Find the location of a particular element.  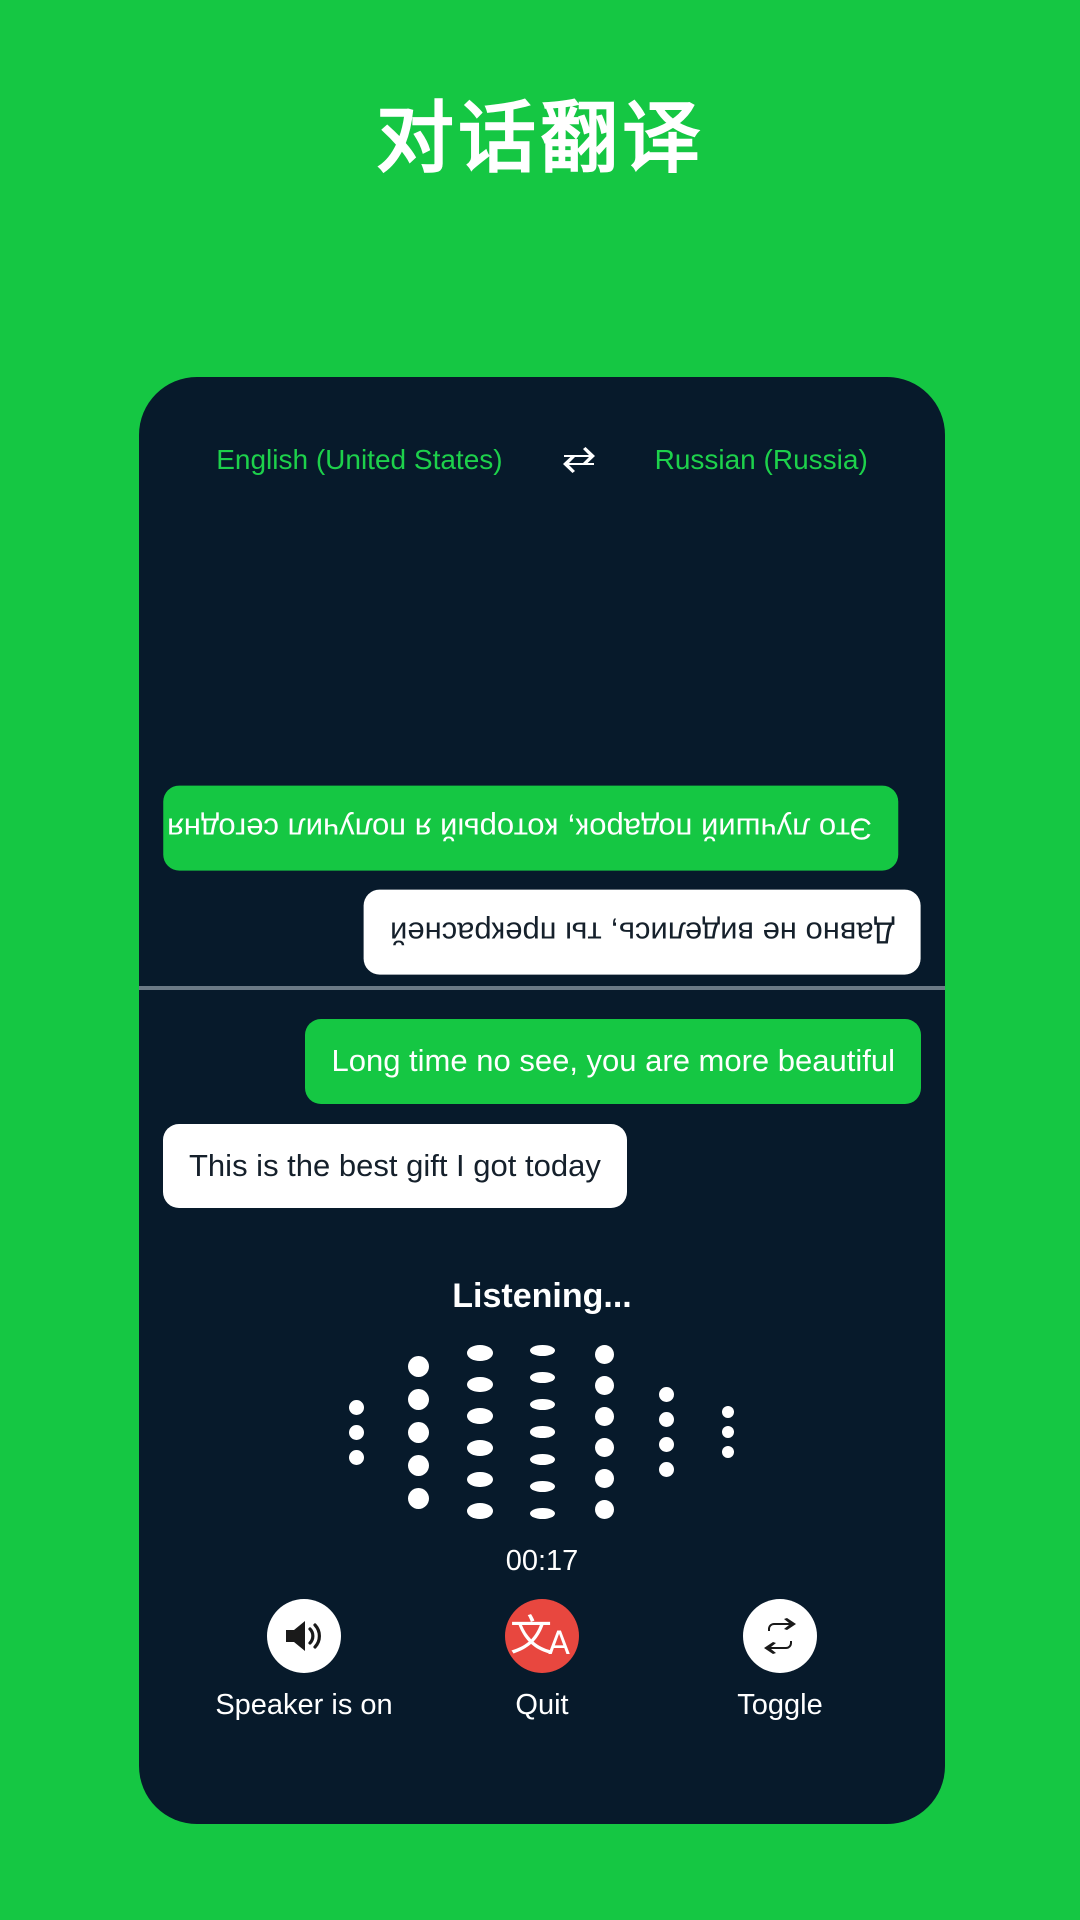

message-bubble-local-1: Long time no see, you are more beautiful is located at coordinates (613, 1061).